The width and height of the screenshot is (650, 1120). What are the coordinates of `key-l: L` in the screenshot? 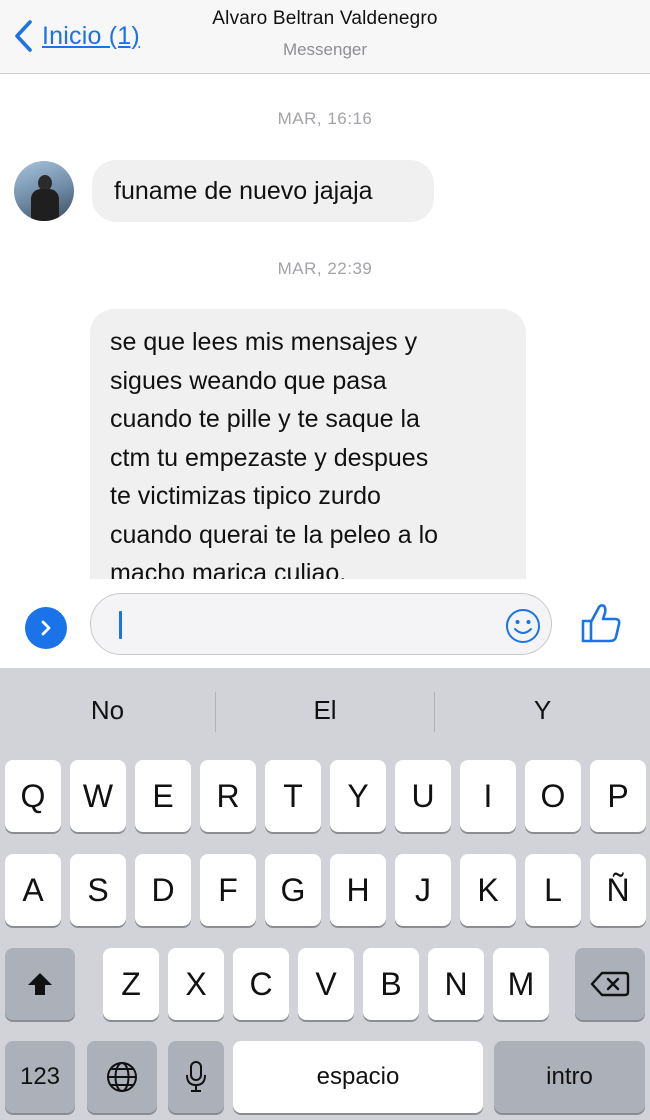 It's located at (553, 890).